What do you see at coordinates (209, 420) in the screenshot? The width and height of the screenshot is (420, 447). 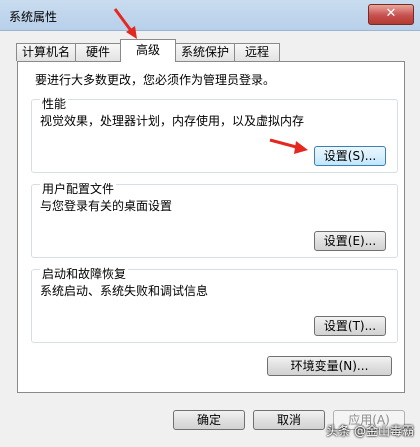 I see `ok-button: 确定` at bounding box center [209, 420].